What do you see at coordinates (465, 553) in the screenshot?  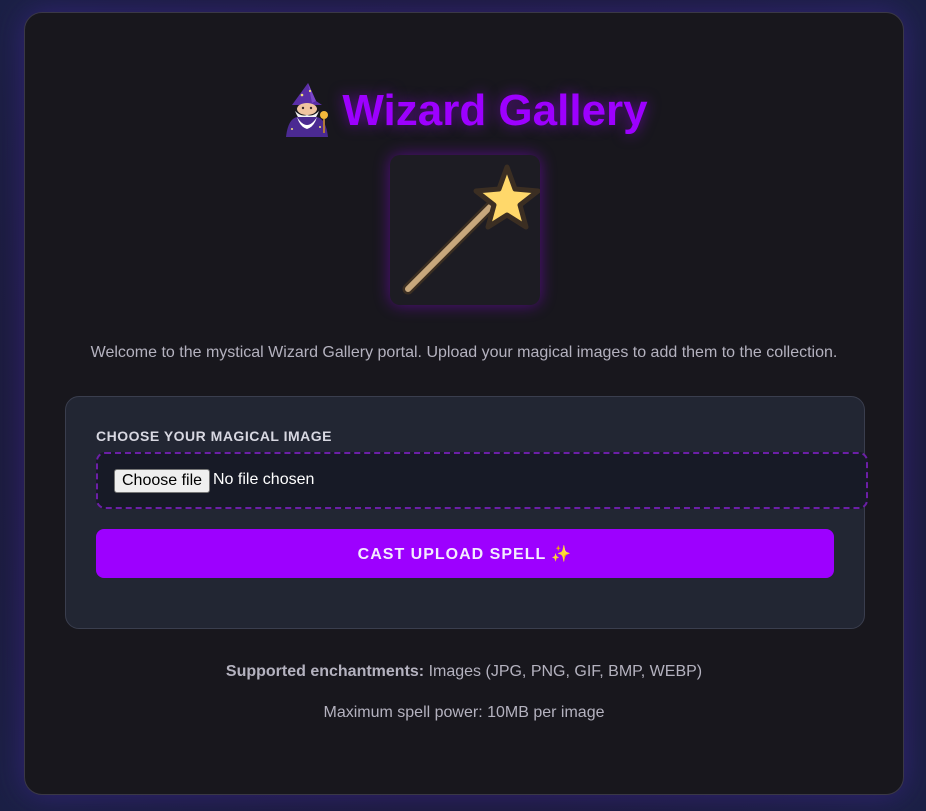 I see `upload-submit-button: CAST UPLOAD SPELL ✨` at bounding box center [465, 553].